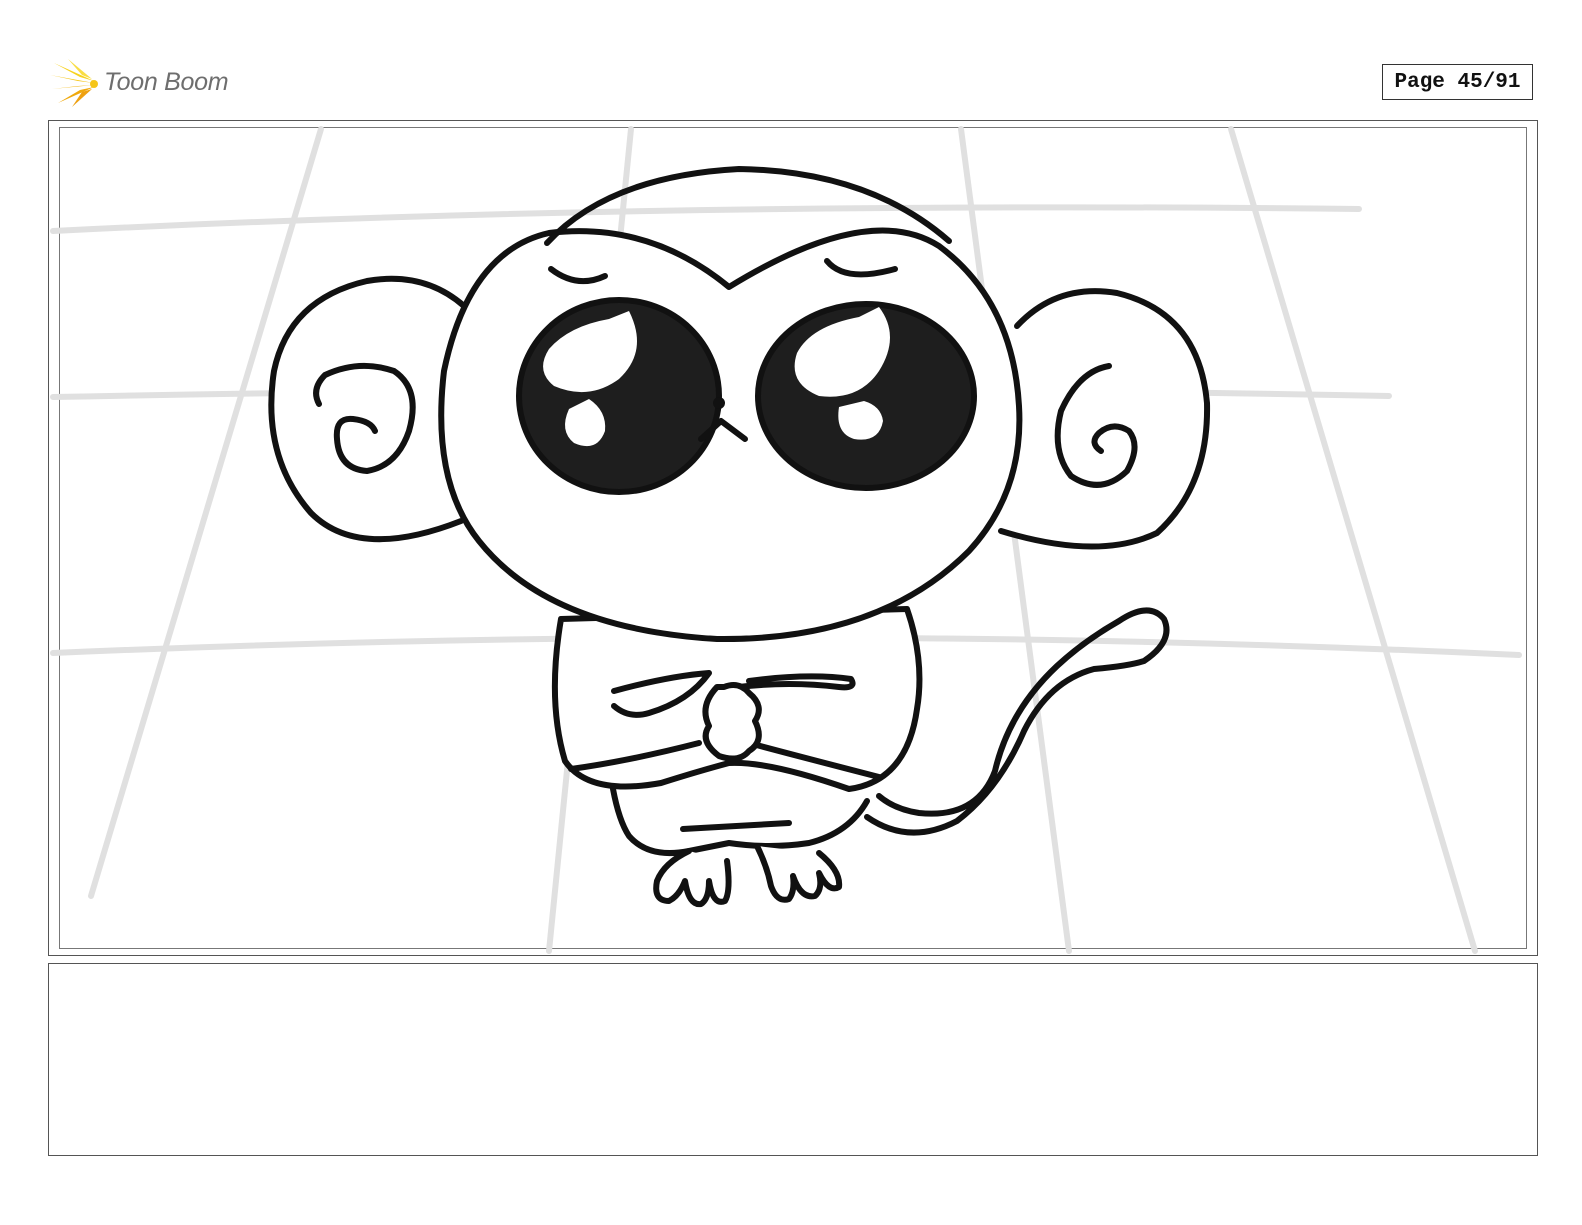 This screenshot has width=1582, height=1225. Describe the element at coordinates (1457, 82) in the screenshot. I see `page-number: Page 45/91` at that location.